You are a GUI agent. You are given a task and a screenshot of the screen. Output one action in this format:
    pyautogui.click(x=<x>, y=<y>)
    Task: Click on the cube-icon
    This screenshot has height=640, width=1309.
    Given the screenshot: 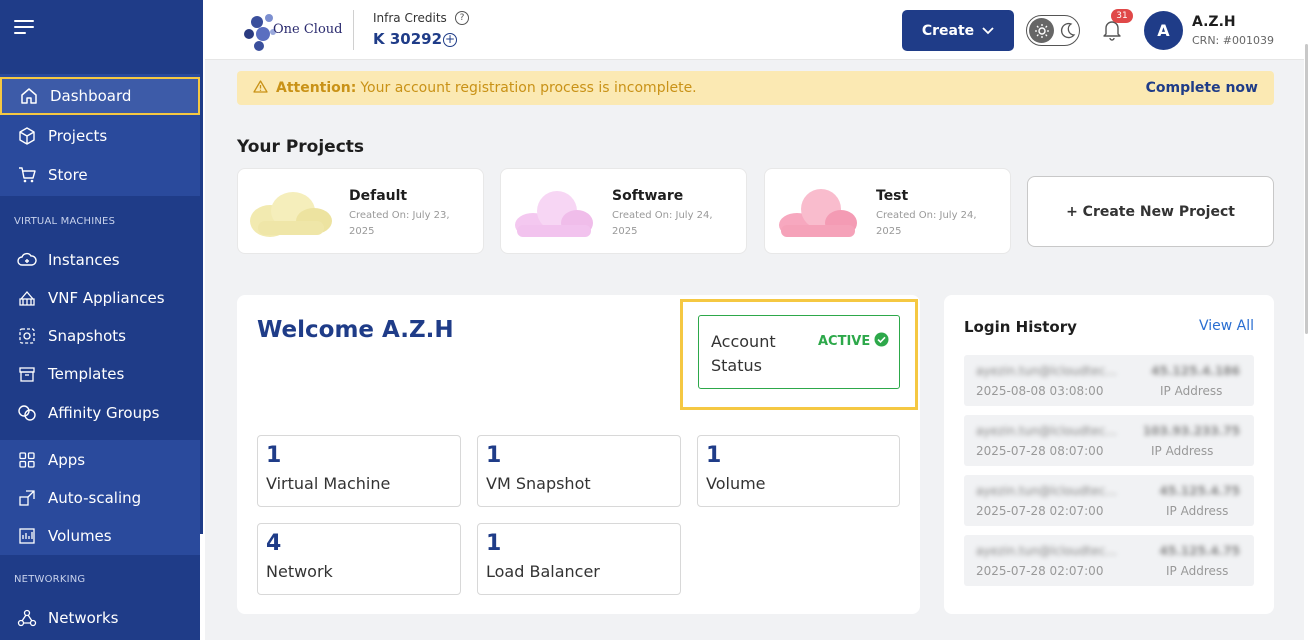 What is the action you would take?
    pyautogui.click(x=27, y=136)
    